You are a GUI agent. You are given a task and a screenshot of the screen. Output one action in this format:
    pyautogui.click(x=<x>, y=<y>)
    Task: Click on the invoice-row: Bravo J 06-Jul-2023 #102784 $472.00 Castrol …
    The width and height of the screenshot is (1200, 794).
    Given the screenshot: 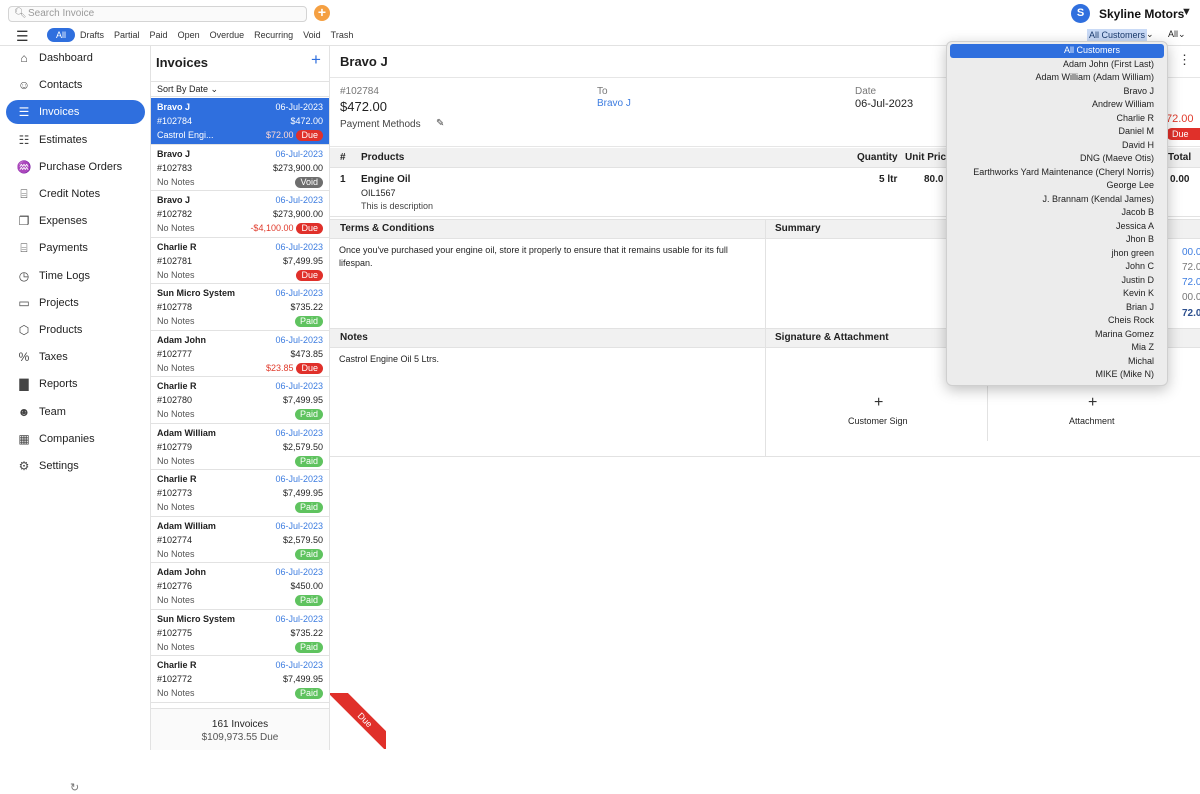 What is the action you would take?
    pyautogui.click(x=240, y=121)
    